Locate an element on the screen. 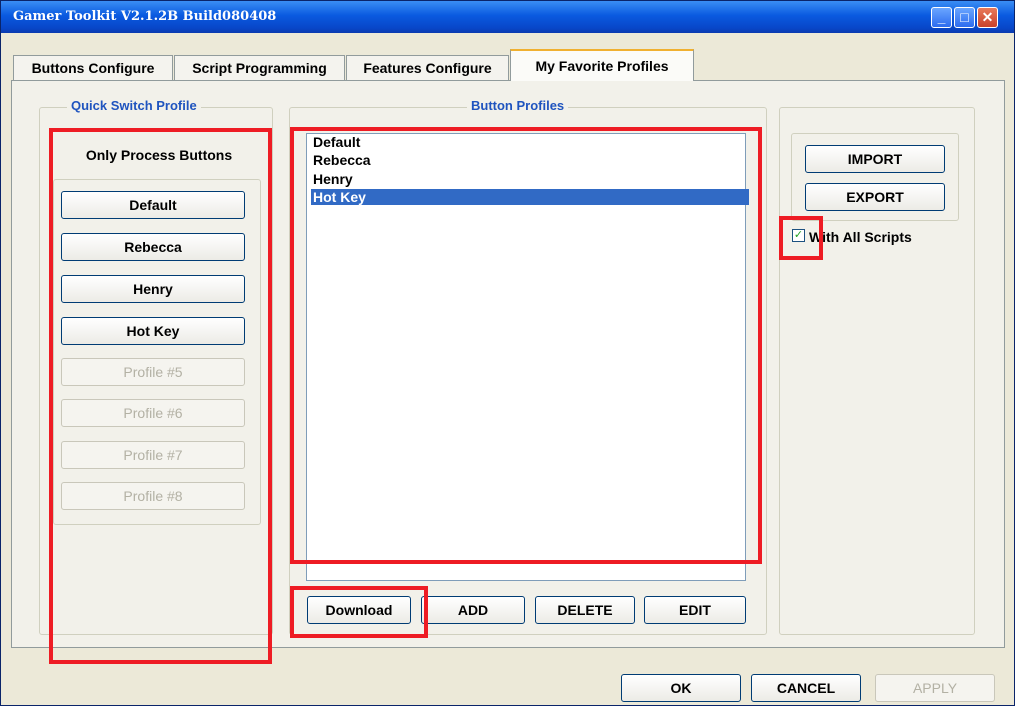 The image size is (1015, 718). tab-my-favorite-profiles: My Favorite Profiles is located at coordinates (602, 65).